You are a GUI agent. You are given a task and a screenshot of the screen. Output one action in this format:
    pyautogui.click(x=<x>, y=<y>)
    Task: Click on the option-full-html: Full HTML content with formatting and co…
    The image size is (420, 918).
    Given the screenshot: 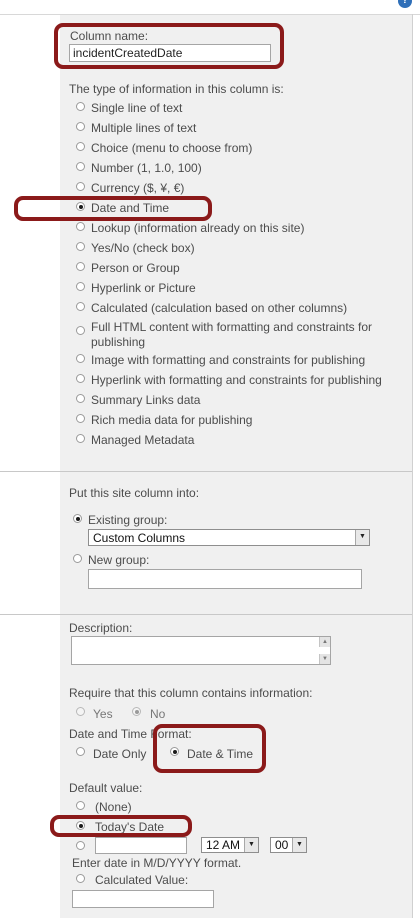 What is the action you would take?
    pyautogui.click(x=232, y=327)
    